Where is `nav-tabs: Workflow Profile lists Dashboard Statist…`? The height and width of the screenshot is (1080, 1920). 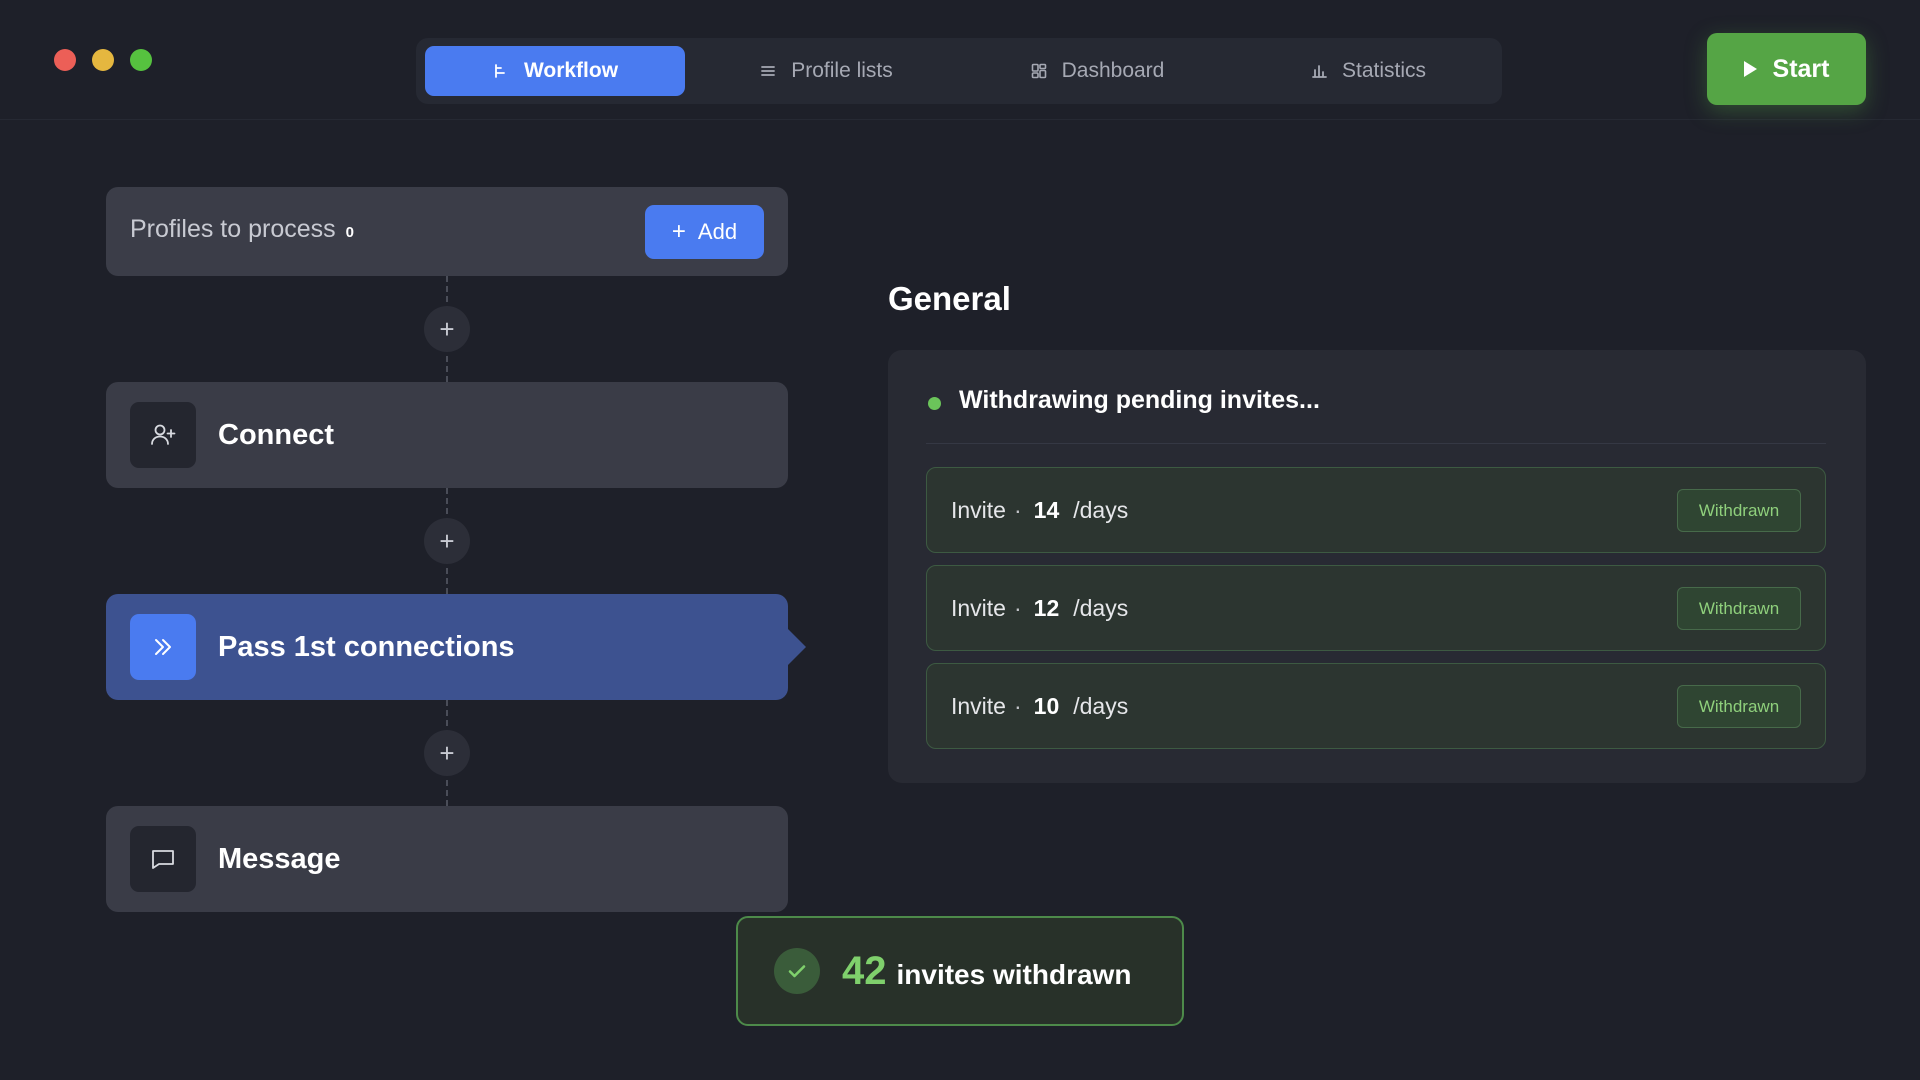
nav-tabs: Workflow Profile lists Dashboard Statist… is located at coordinates (959, 71).